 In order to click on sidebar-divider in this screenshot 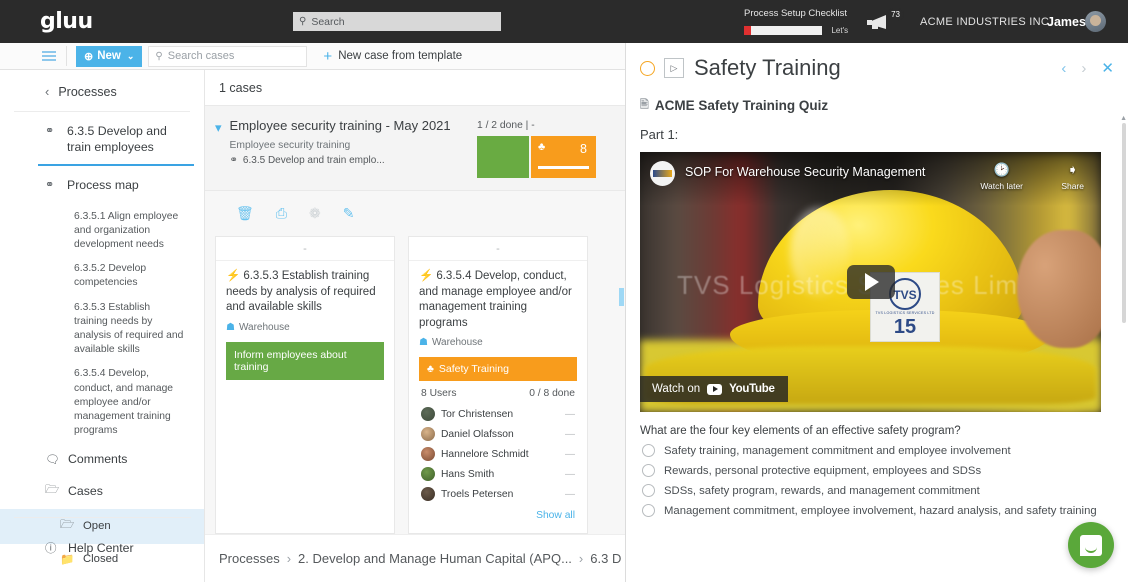, I will do `click(102, 517)`.